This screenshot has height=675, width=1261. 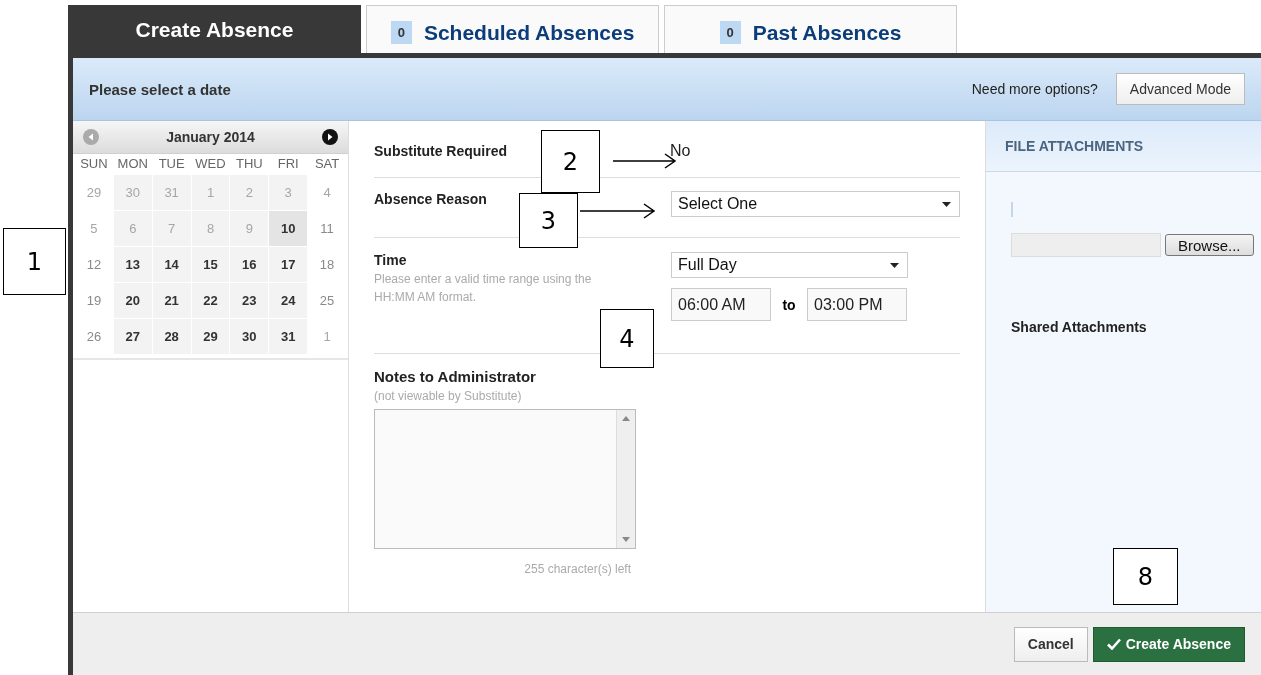 What do you see at coordinates (1145, 576) in the screenshot?
I see `callout-number: 8` at bounding box center [1145, 576].